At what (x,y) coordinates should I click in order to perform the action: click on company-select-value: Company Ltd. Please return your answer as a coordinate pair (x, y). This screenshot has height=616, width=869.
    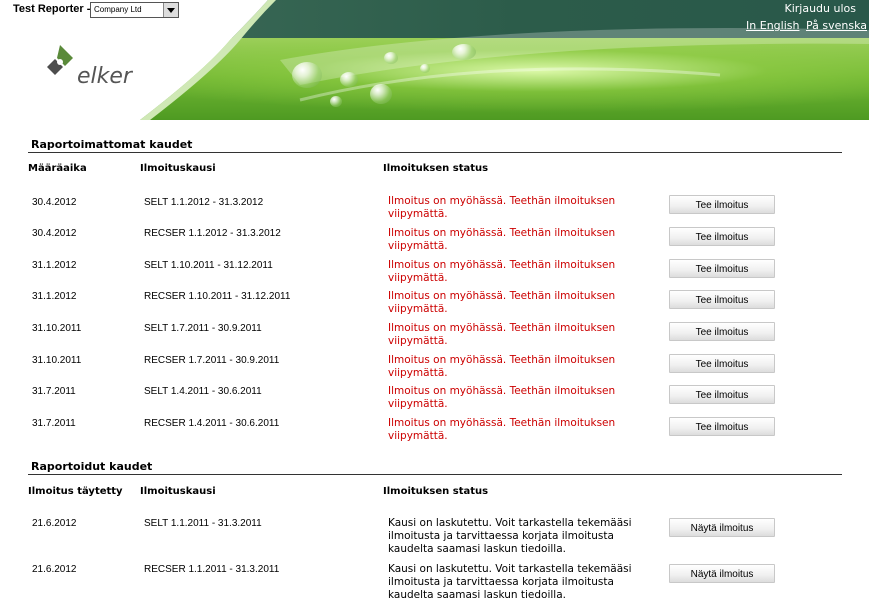
    Looking at the image, I should click on (118, 9).